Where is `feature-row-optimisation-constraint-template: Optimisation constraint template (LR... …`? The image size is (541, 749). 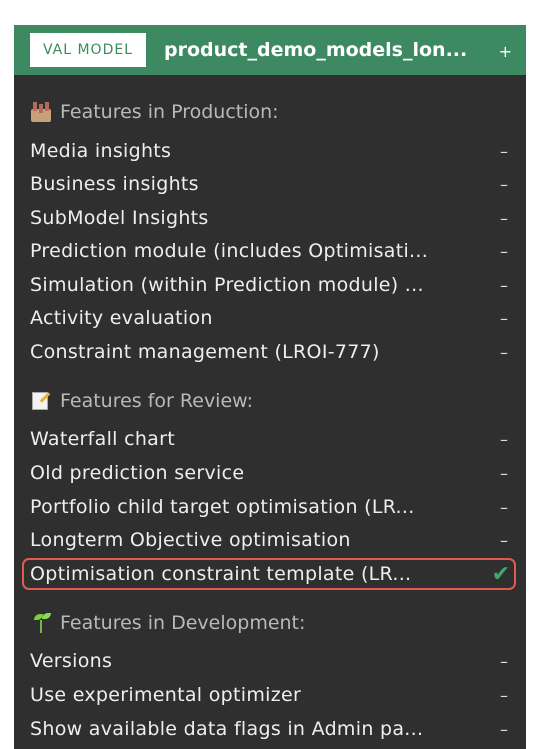 feature-row-optimisation-constraint-template: Optimisation constraint template (LR... … is located at coordinates (269, 574).